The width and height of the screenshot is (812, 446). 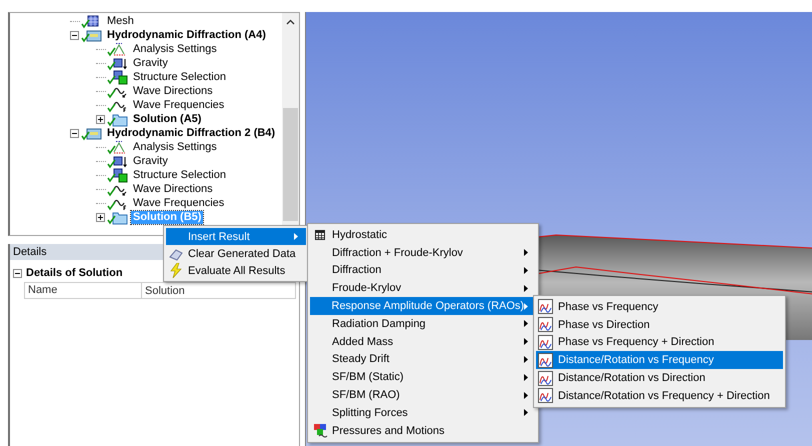 What do you see at coordinates (17, 273) in the screenshot?
I see `collapse-icon` at bounding box center [17, 273].